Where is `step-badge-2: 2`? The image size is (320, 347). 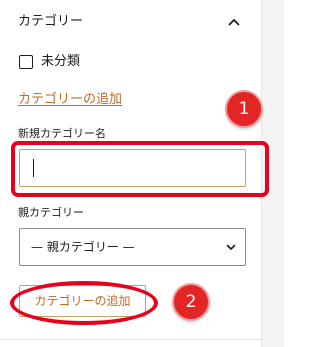
step-badge-2: 2 is located at coordinates (191, 302).